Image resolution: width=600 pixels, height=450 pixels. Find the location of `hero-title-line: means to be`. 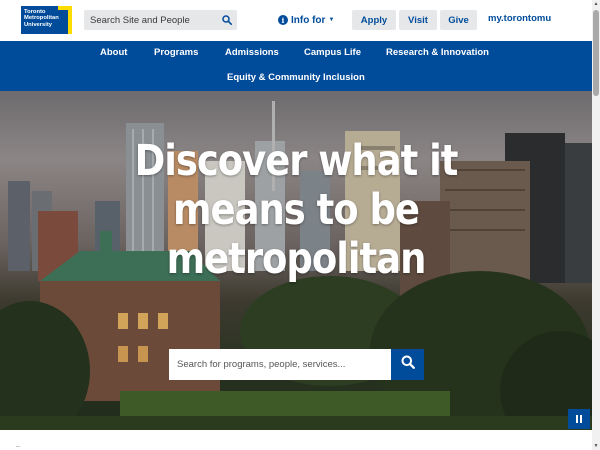

hero-title-line: means to be is located at coordinates (296, 210).